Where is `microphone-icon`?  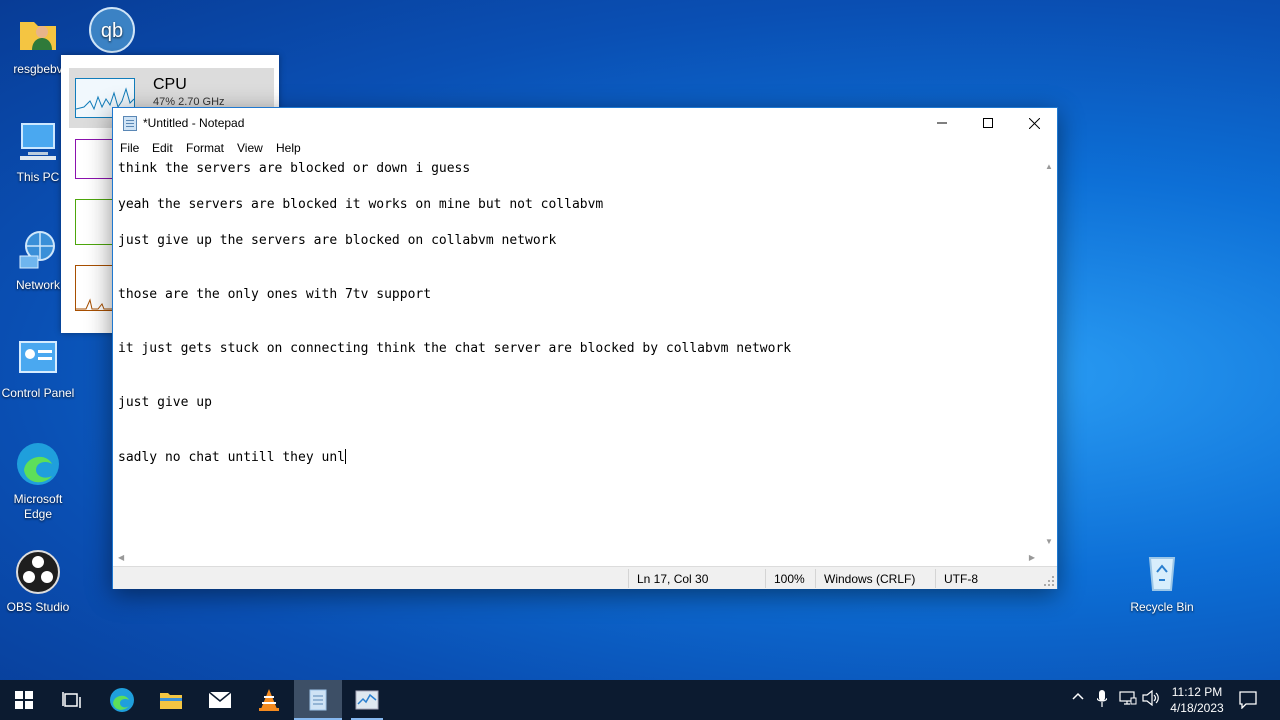
microphone-icon is located at coordinates (1102, 700).